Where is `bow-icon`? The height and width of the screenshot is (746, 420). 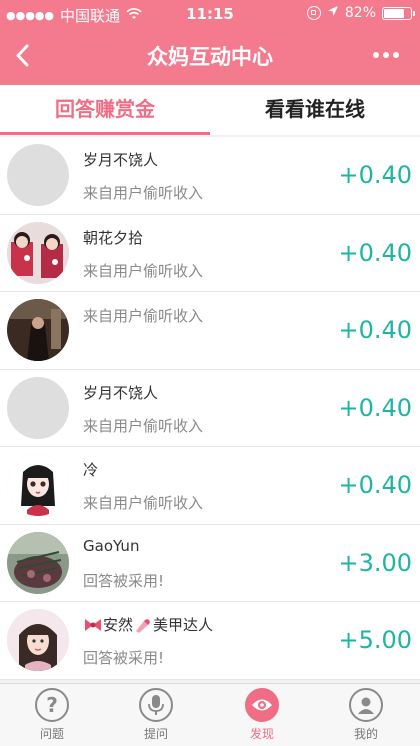 bow-icon is located at coordinates (93, 627).